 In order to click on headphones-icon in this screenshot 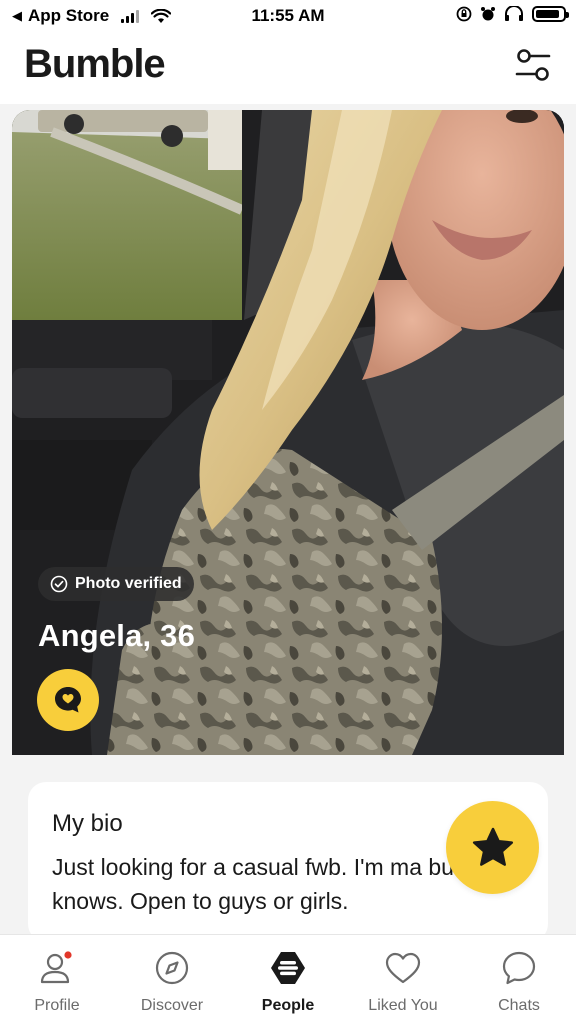, I will do `click(514, 13)`.